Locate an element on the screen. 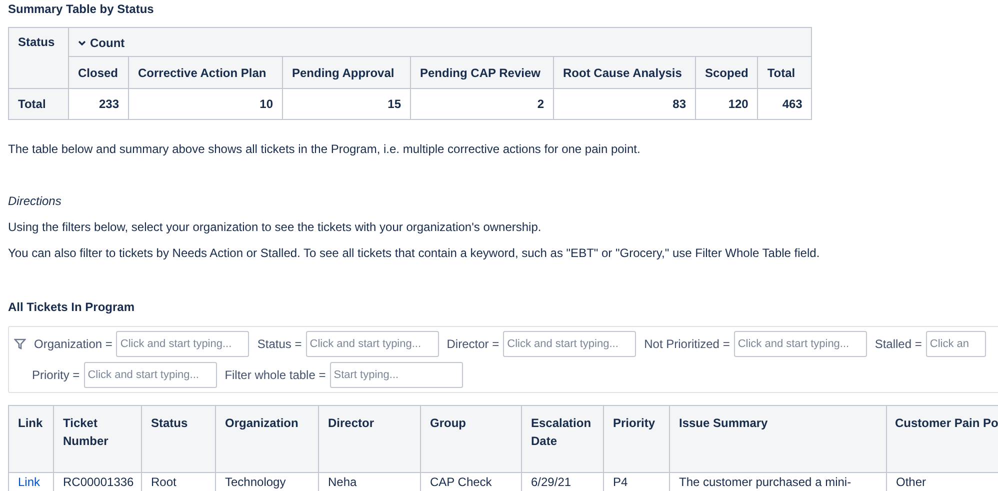  row-header: Total is located at coordinates (38, 104).